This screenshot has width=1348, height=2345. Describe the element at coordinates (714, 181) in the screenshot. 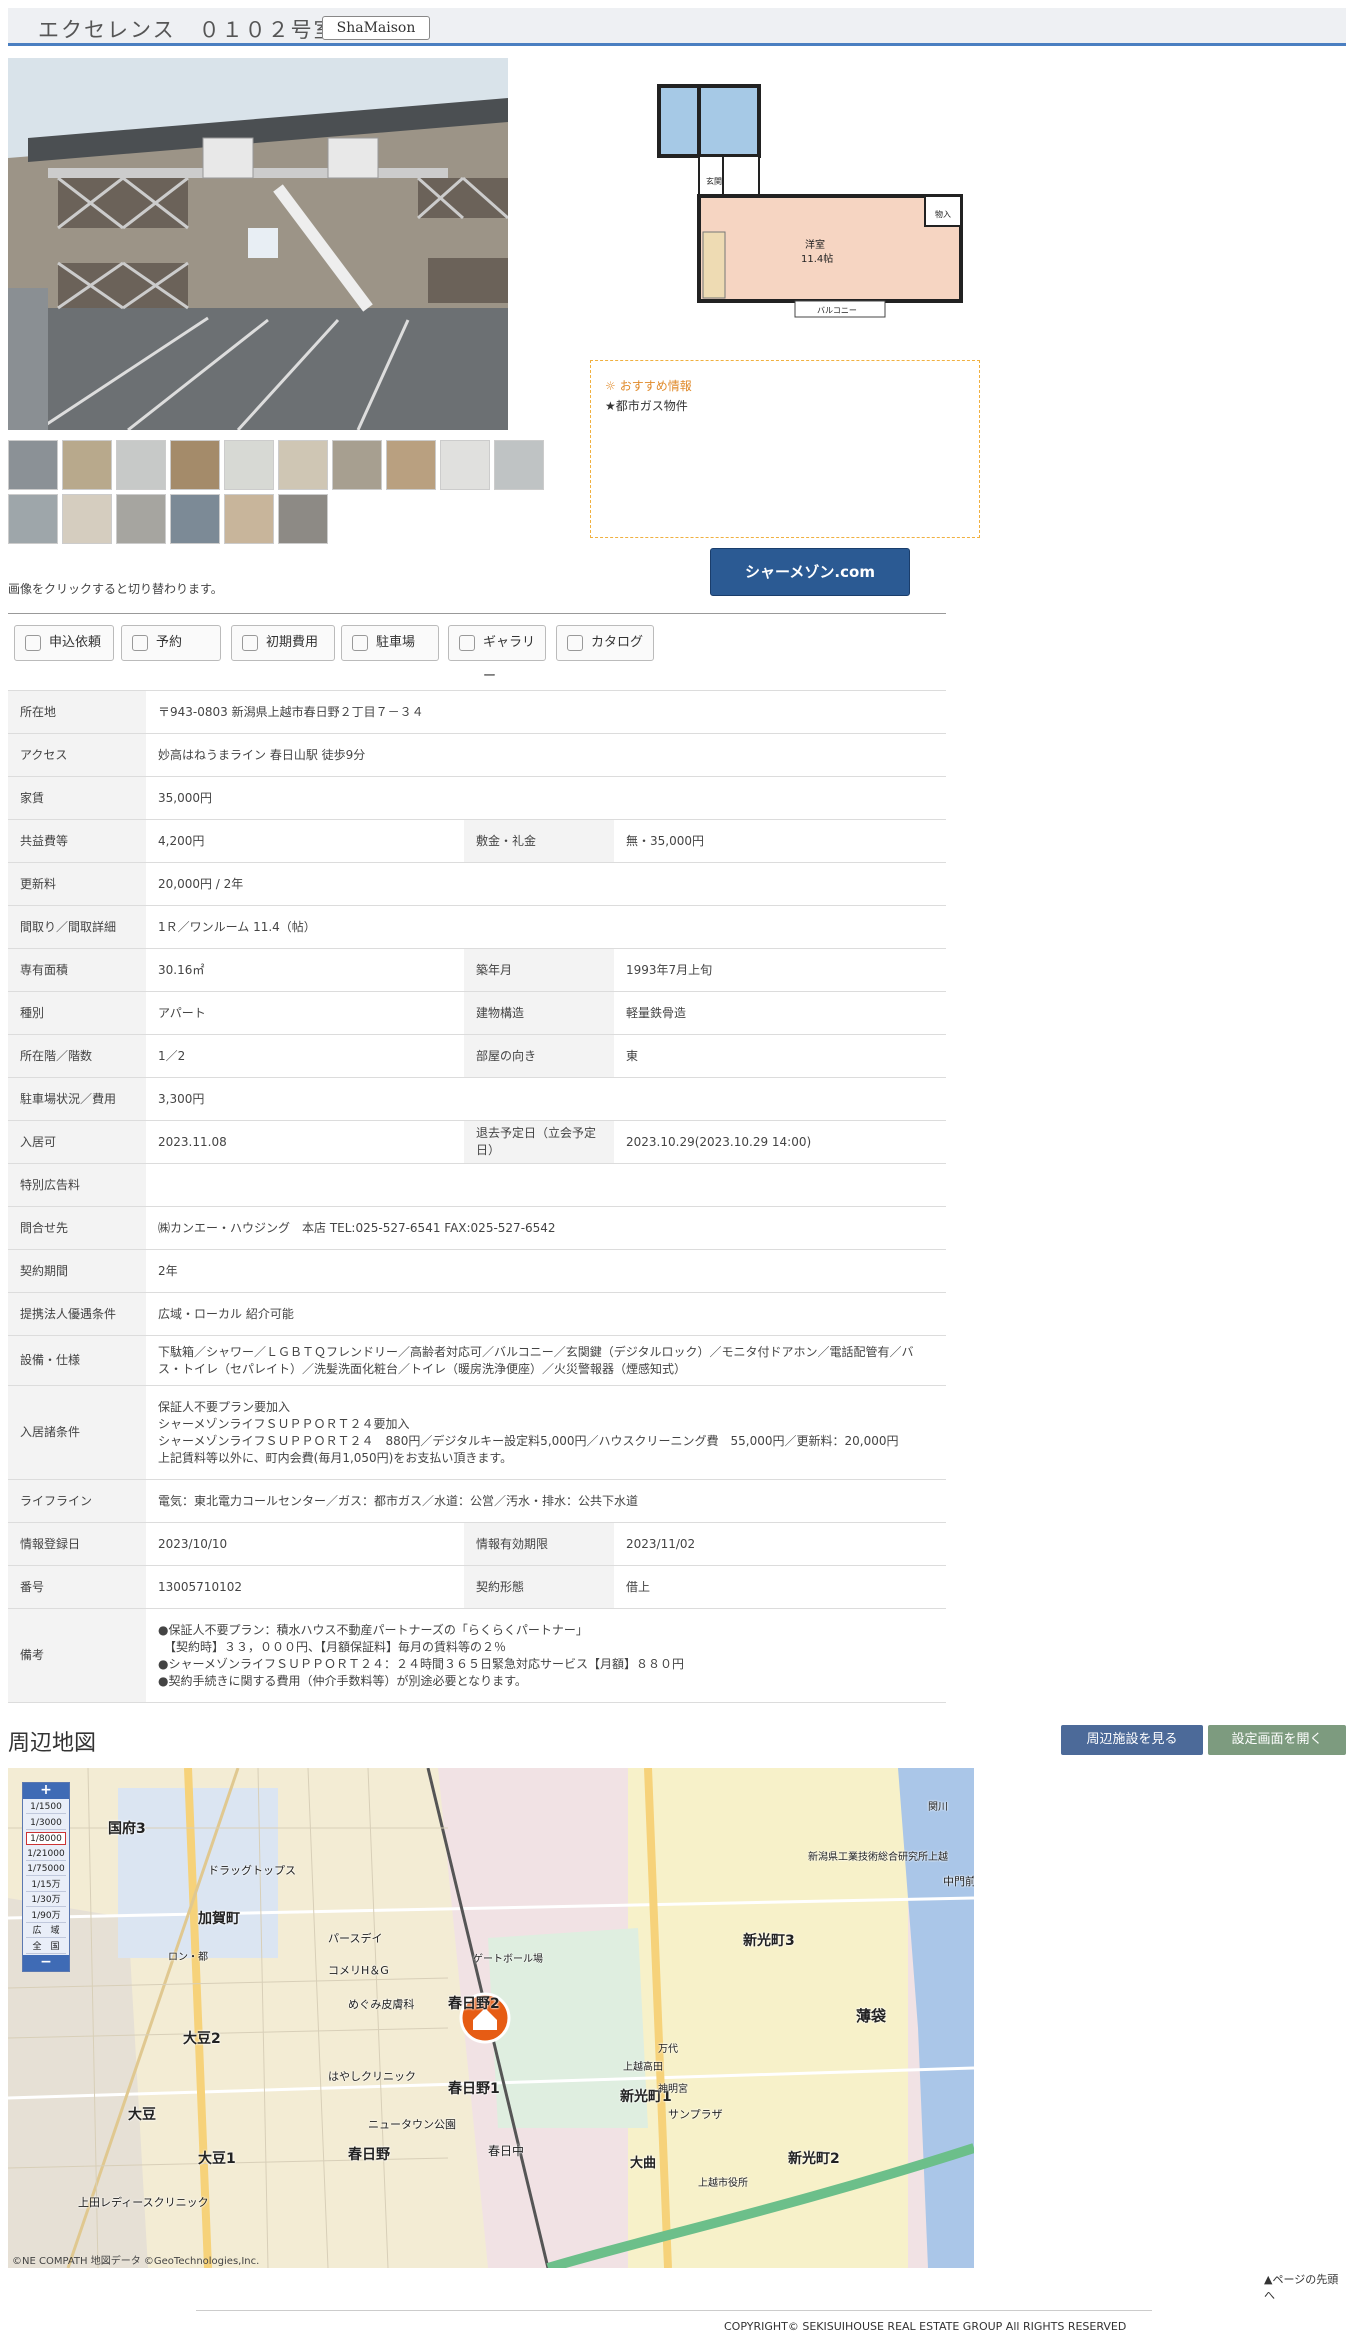

I see `genkan-label: 玄関` at that location.